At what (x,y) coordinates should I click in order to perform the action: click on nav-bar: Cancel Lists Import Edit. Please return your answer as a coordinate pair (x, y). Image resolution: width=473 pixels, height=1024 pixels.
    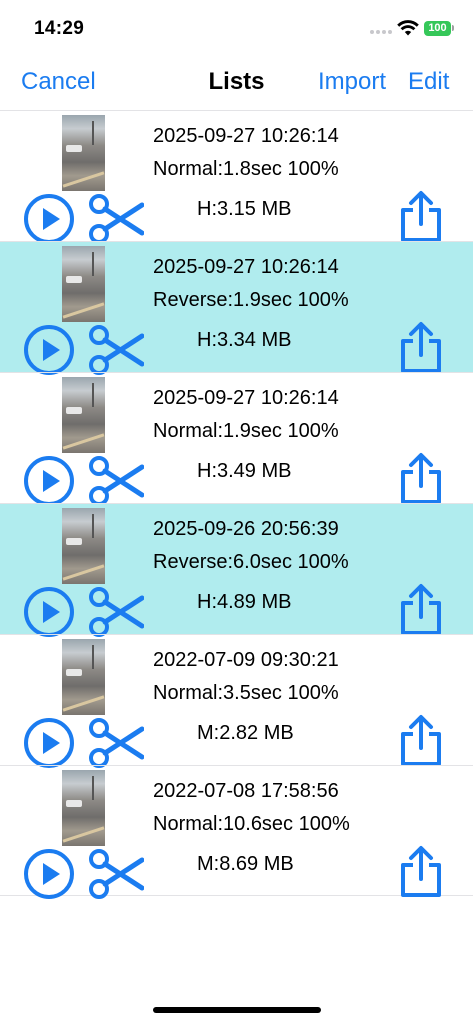
    Looking at the image, I should click on (236, 84).